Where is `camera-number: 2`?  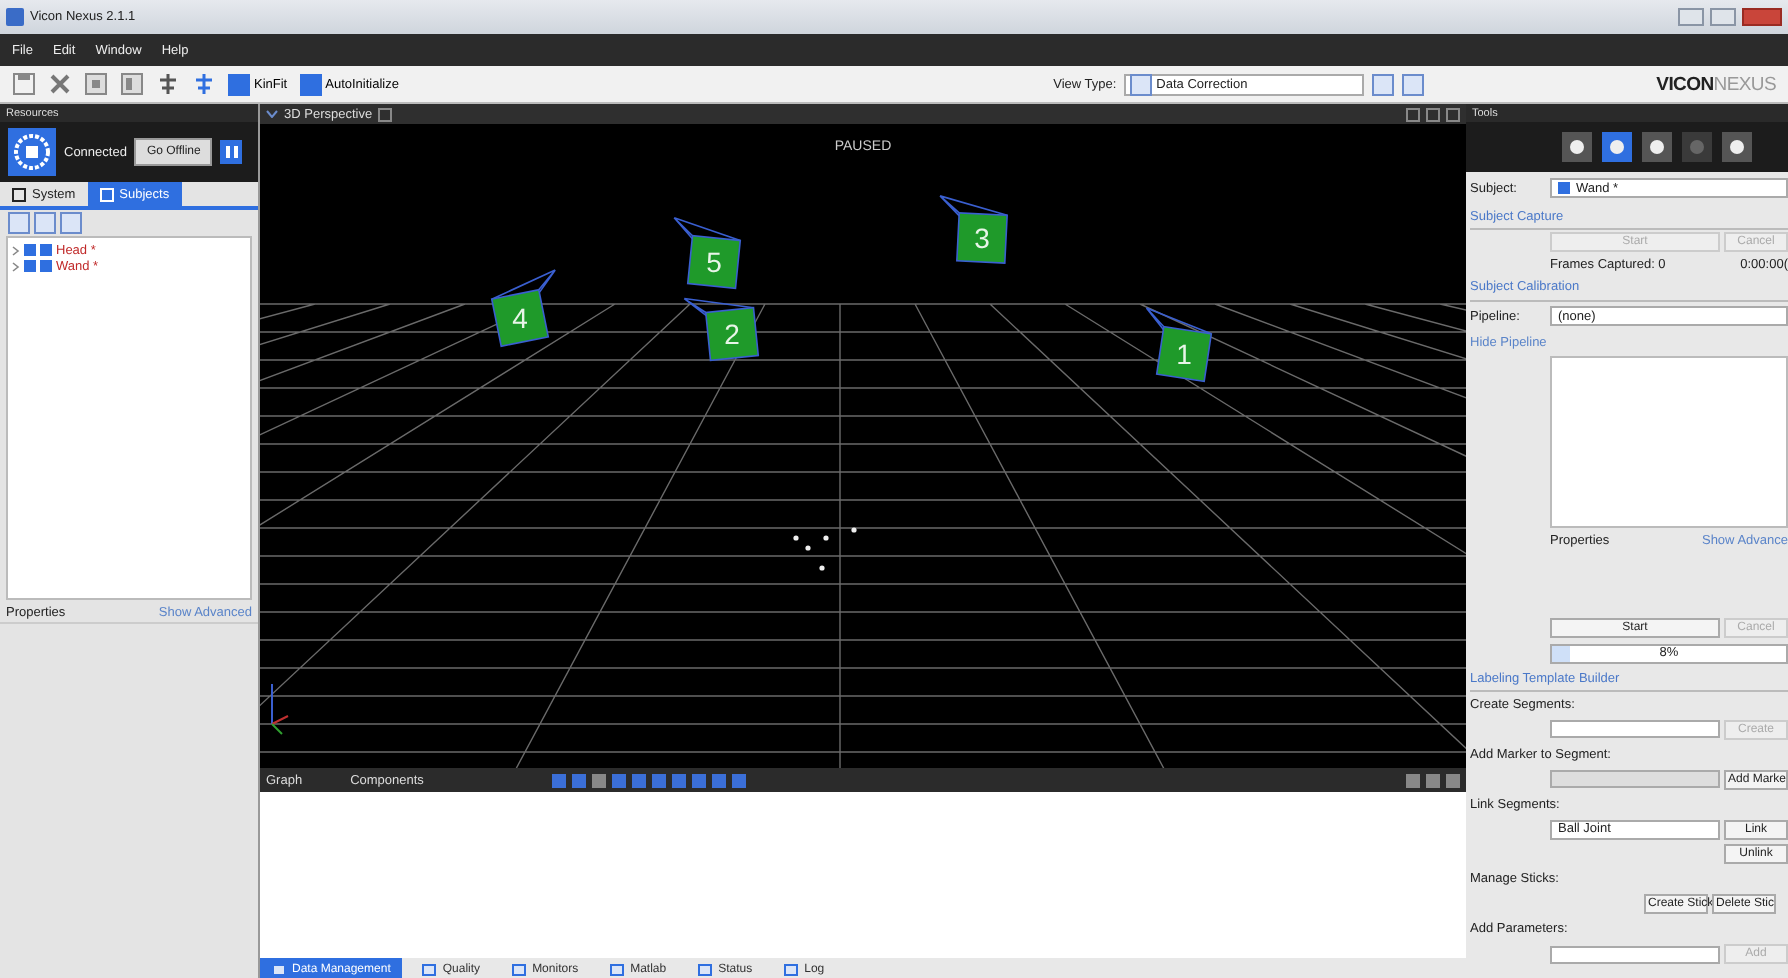
camera-number: 2 is located at coordinates (732, 334).